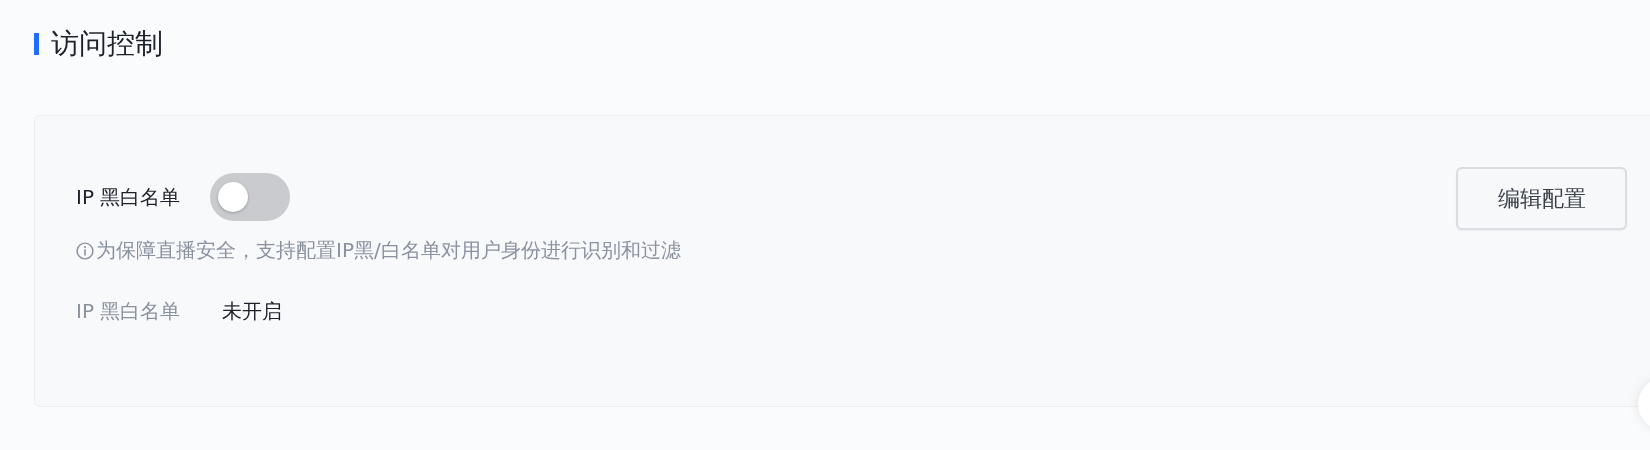  Describe the element at coordinates (36, 44) in the screenshot. I see `title-accent-bar` at that location.